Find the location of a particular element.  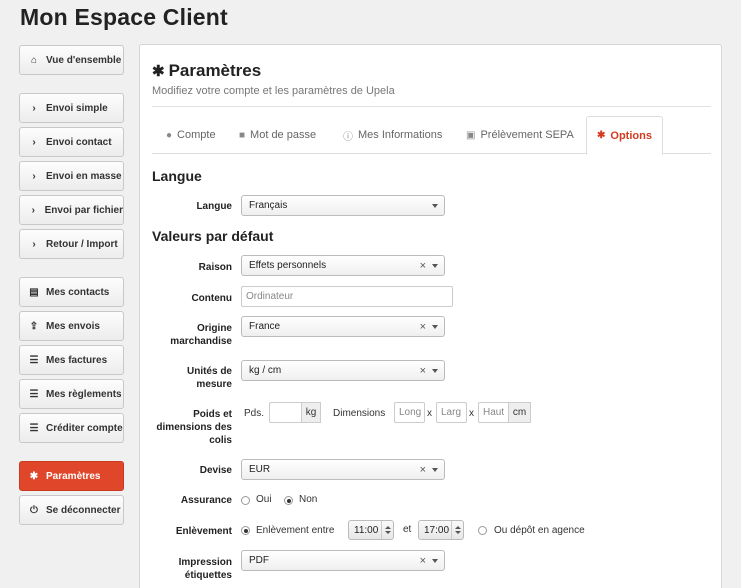

pickup-from-time: 11:00 is located at coordinates (371, 530).